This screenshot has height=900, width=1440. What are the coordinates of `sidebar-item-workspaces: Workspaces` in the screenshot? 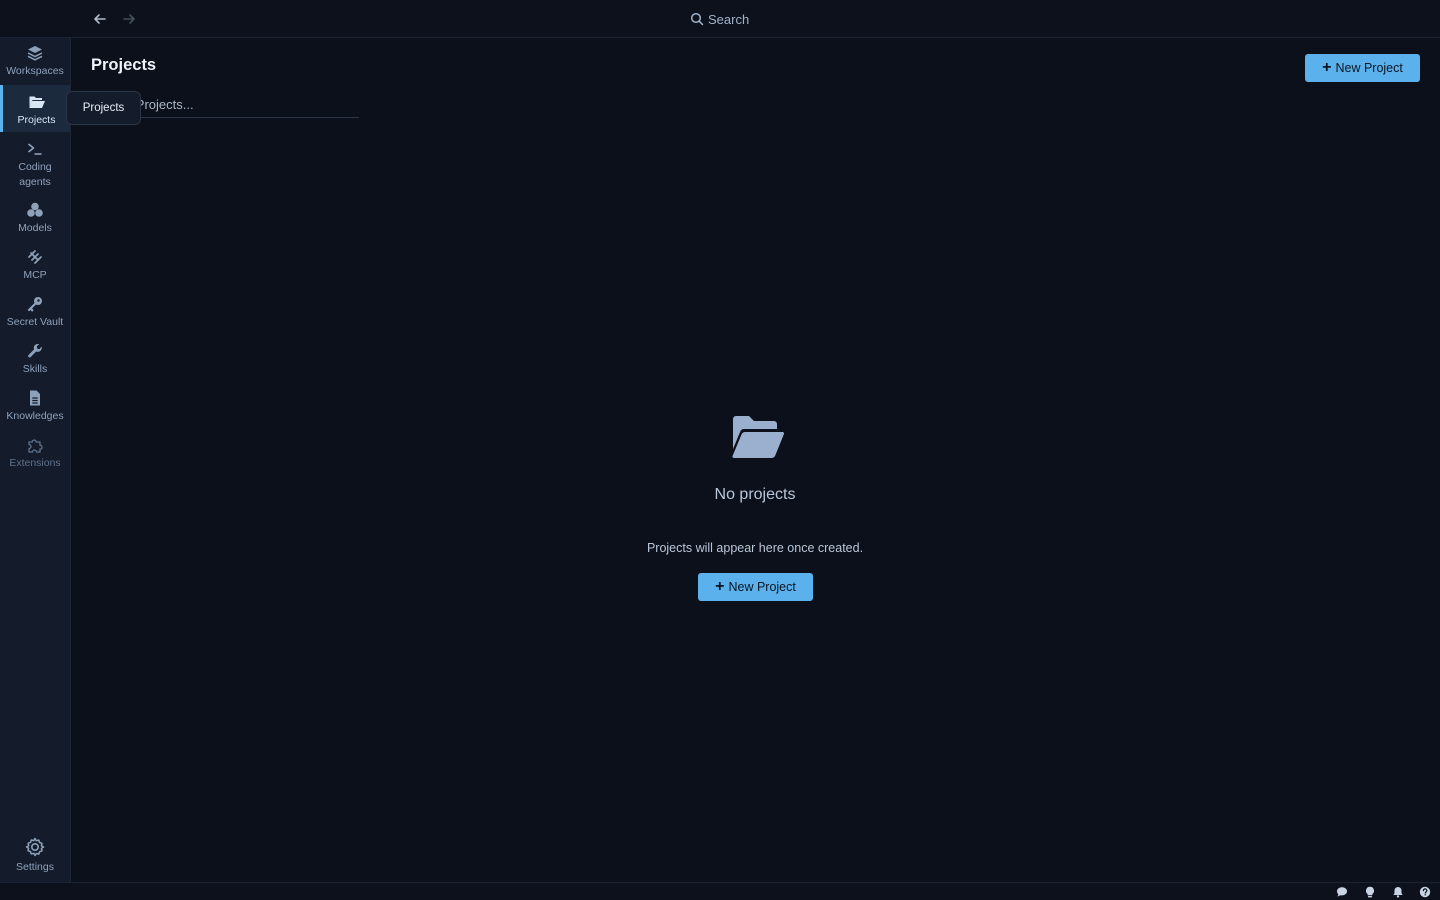 It's located at (35, 64).